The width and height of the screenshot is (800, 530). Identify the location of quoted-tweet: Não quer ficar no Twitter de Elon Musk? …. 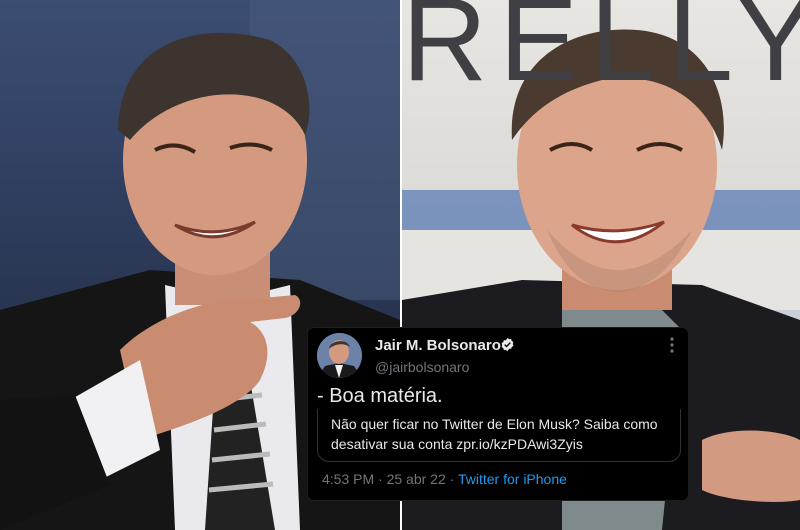
(499, 435).